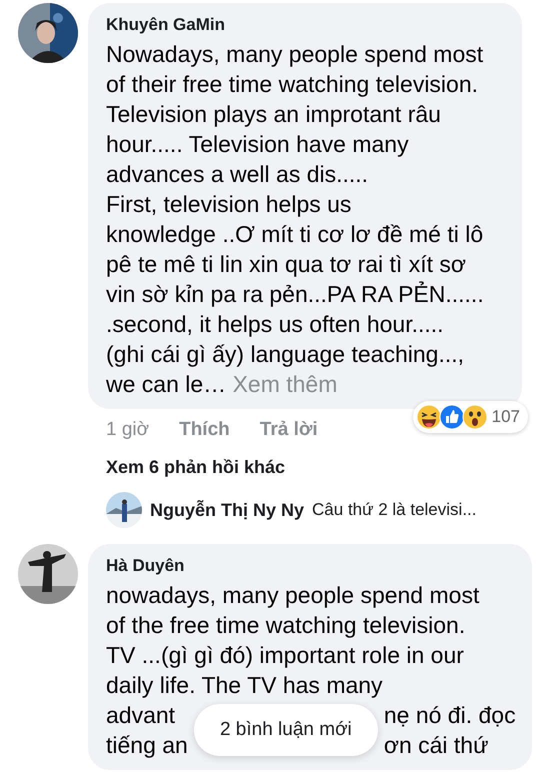  Describe the element at coordinates (429, 417) in the screenshot. I see `laughing-emoji-icon` at that location.